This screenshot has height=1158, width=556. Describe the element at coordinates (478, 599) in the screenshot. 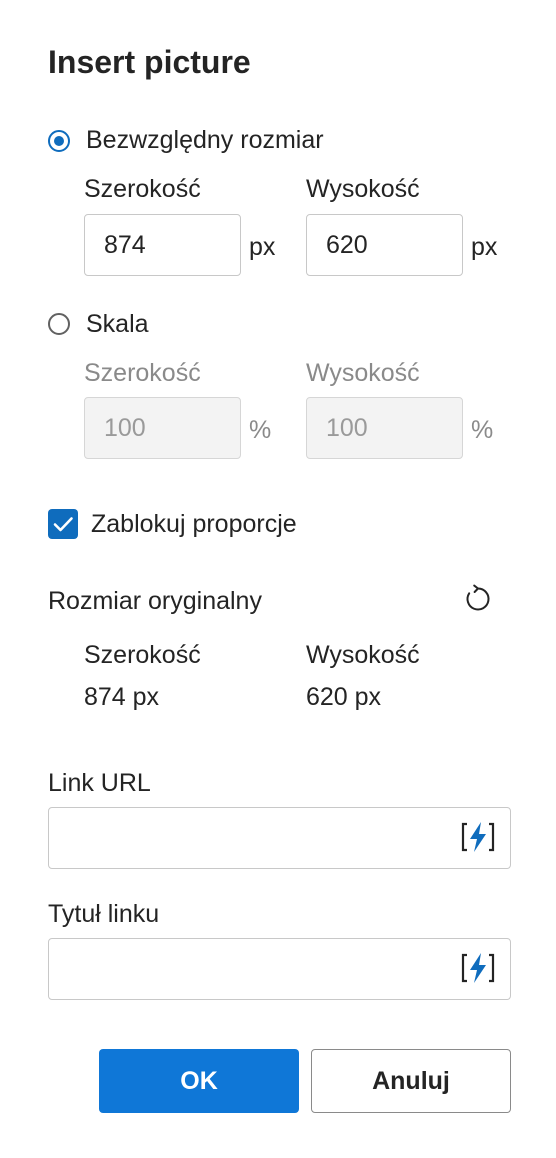

I see `refresh-icon` at that location.